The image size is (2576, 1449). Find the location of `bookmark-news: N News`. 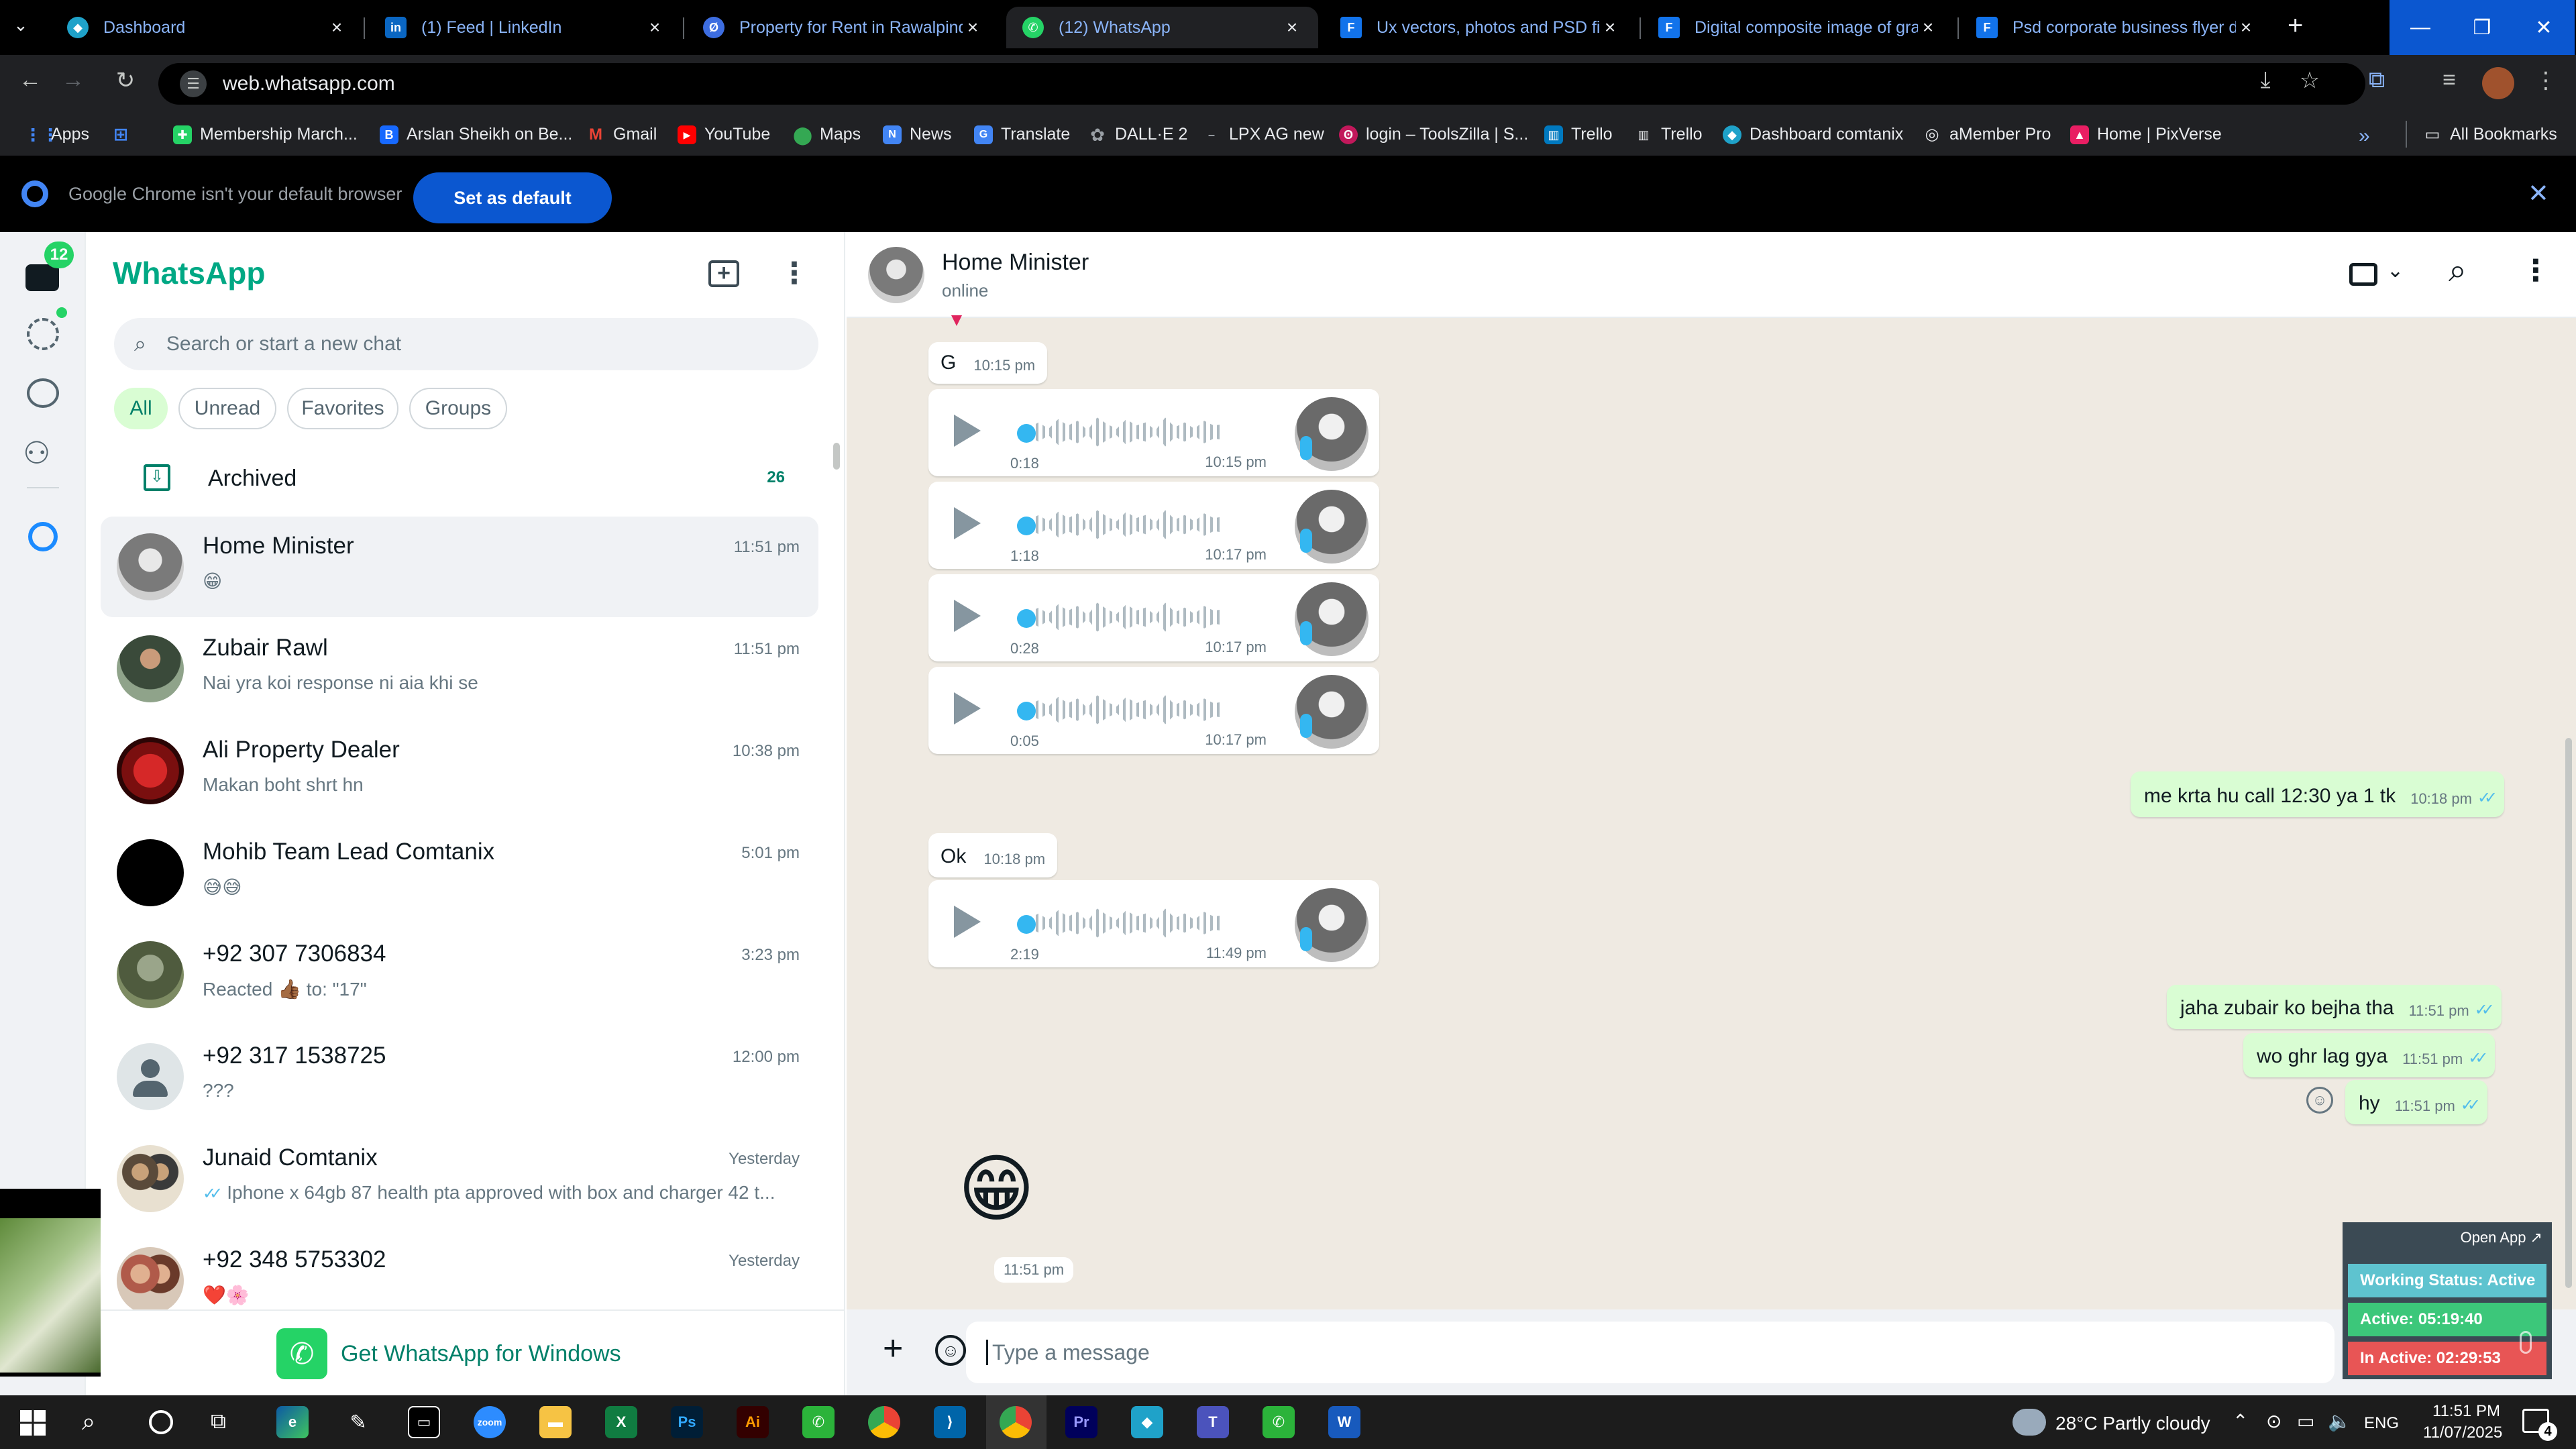

bookmark-news: N News is located at coordinates (917, 134).